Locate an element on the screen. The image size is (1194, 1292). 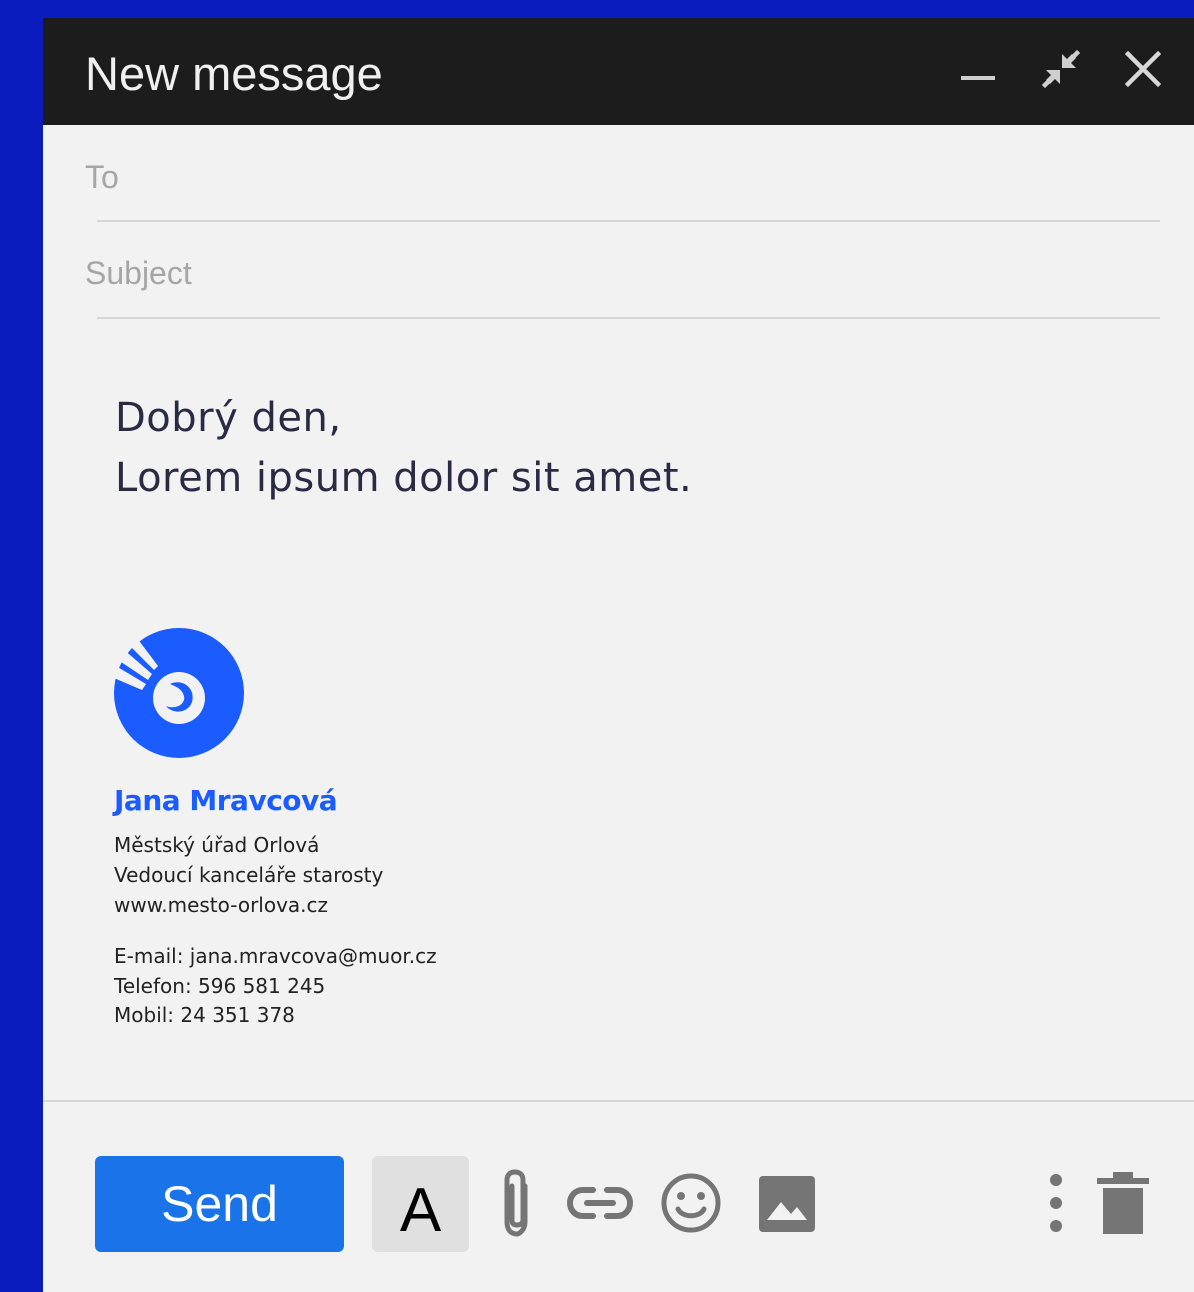
signature-email: E-mail: jana.mravcova@muor.cz is located at coordinates (275, 956).